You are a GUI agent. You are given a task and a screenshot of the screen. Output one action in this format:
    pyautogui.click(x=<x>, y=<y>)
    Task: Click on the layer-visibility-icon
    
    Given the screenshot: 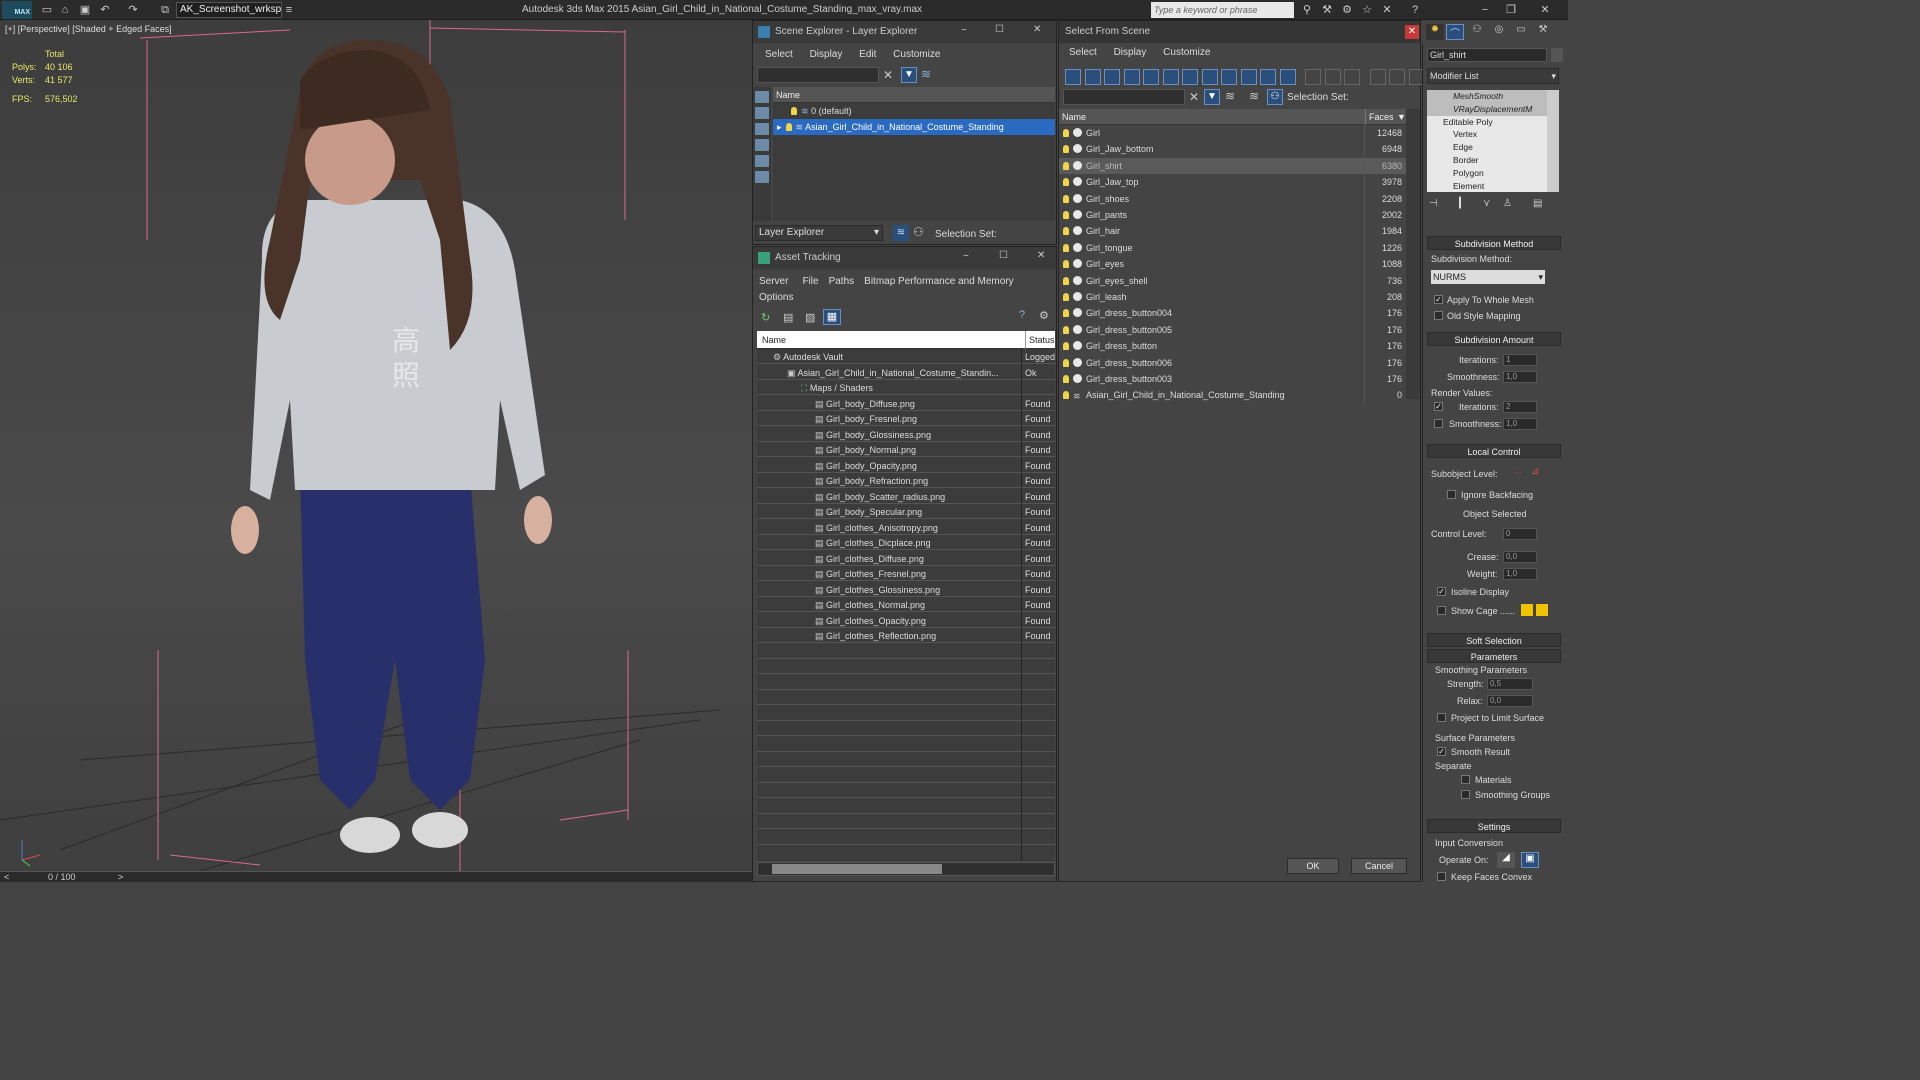 What is the action you would take?
    pyautogui.click(x=788, y=127)
    